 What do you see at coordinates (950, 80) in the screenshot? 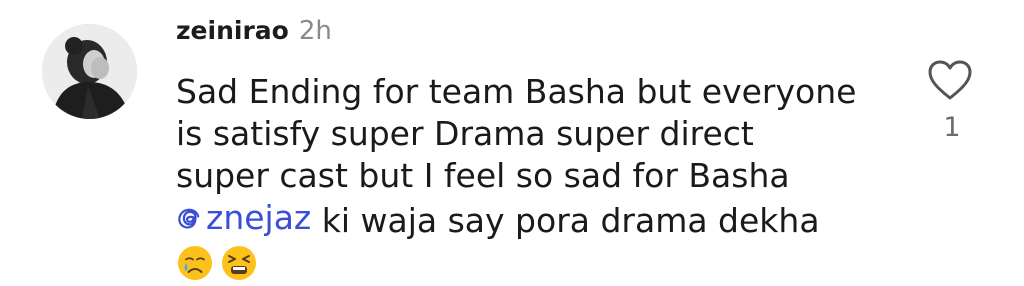
I see `heart-outline-icon` at bounding box center [950, 80].